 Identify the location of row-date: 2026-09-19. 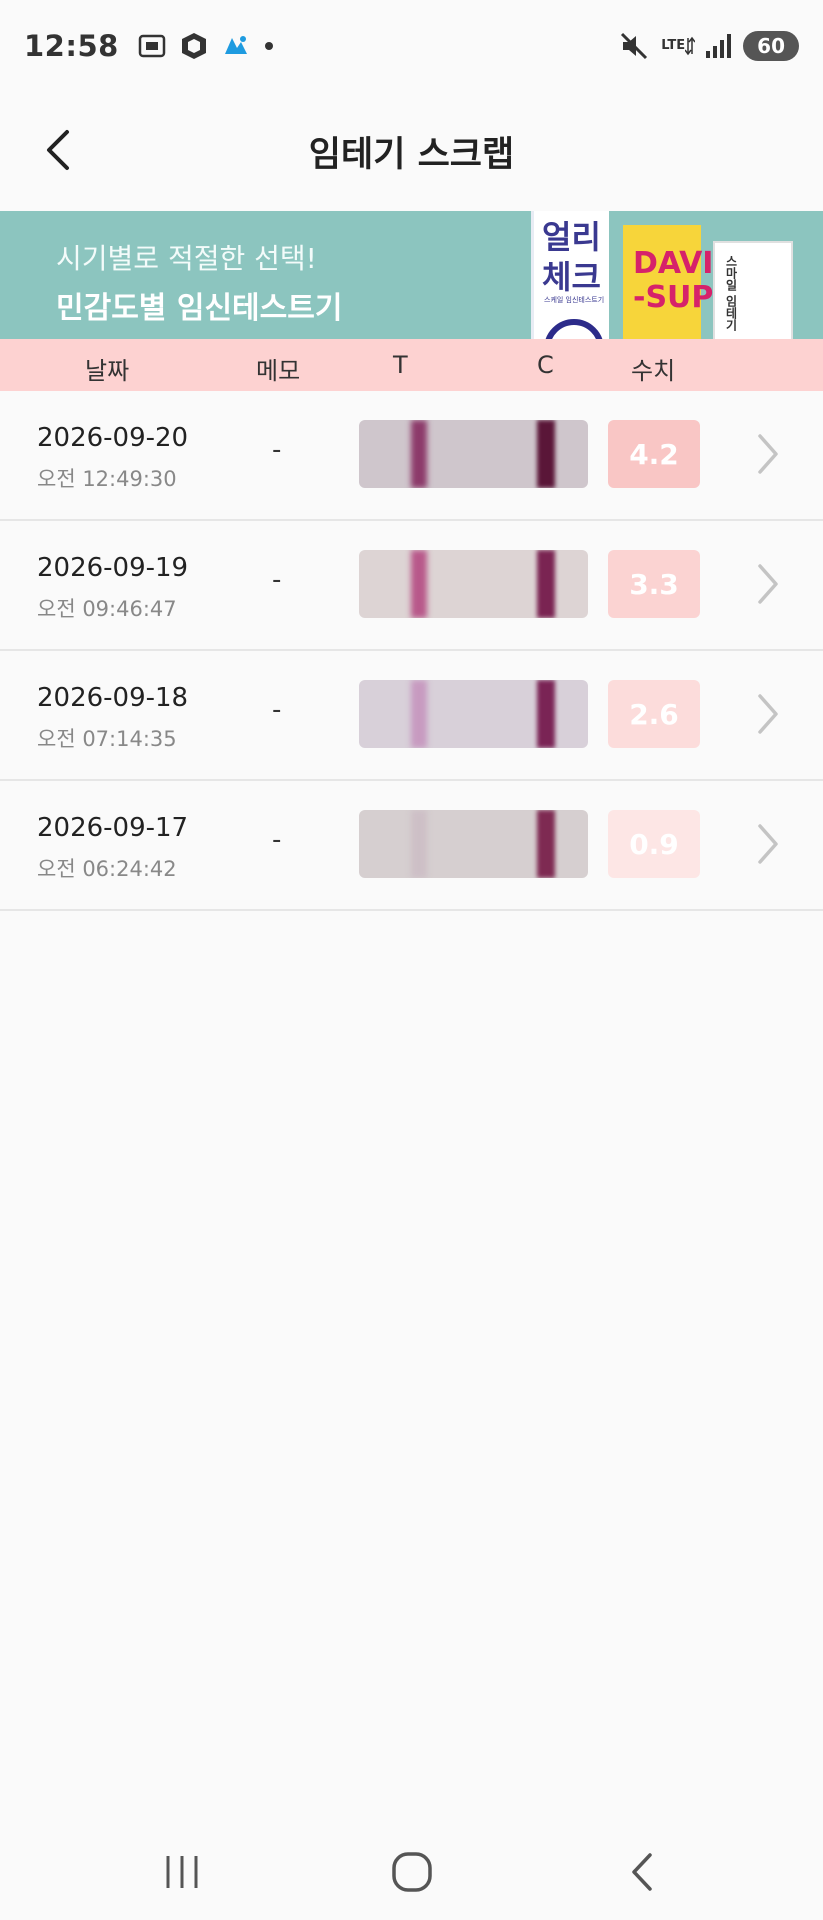
(113, 568).